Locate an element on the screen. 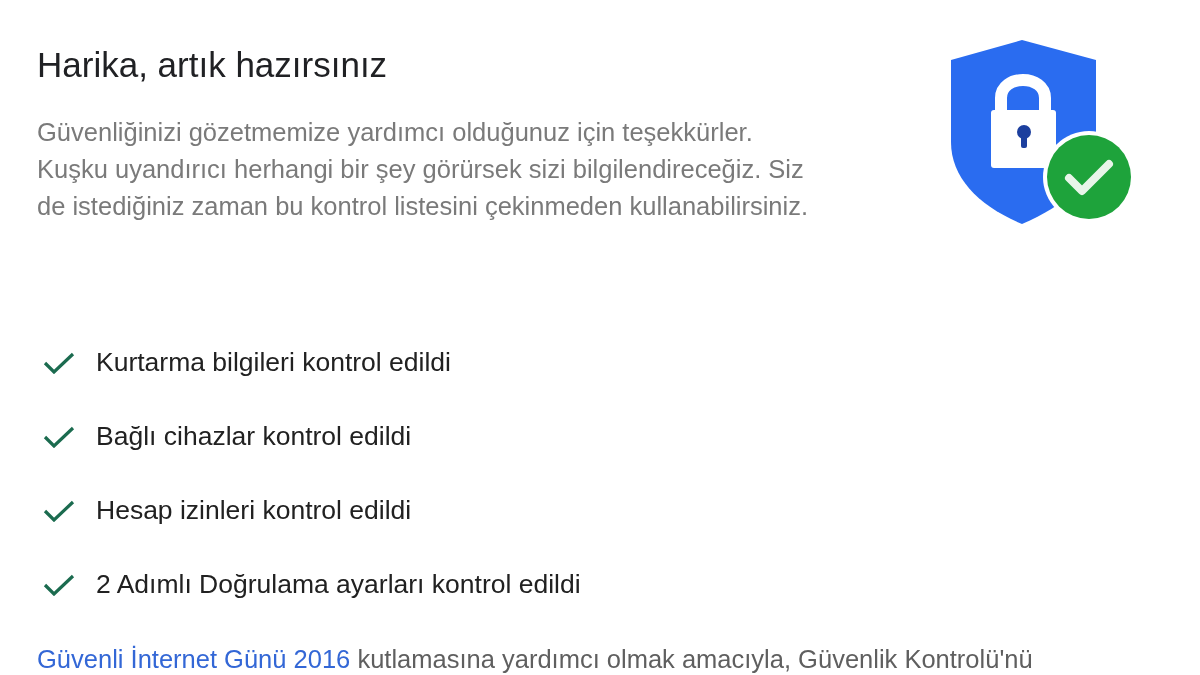  event-link: Güvenli İnternet Günü 2016 is located at coordinates (194, 659).